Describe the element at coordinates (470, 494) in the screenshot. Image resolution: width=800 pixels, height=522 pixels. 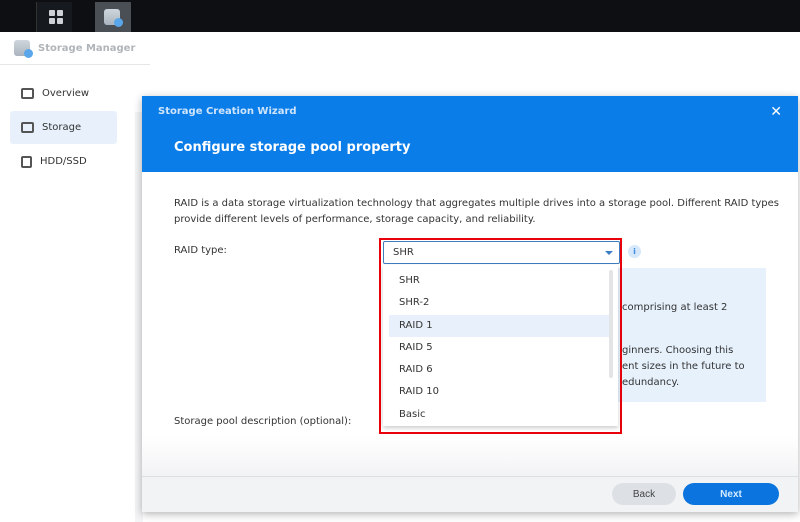
I see `dialog-footer: Back Next` at that location.